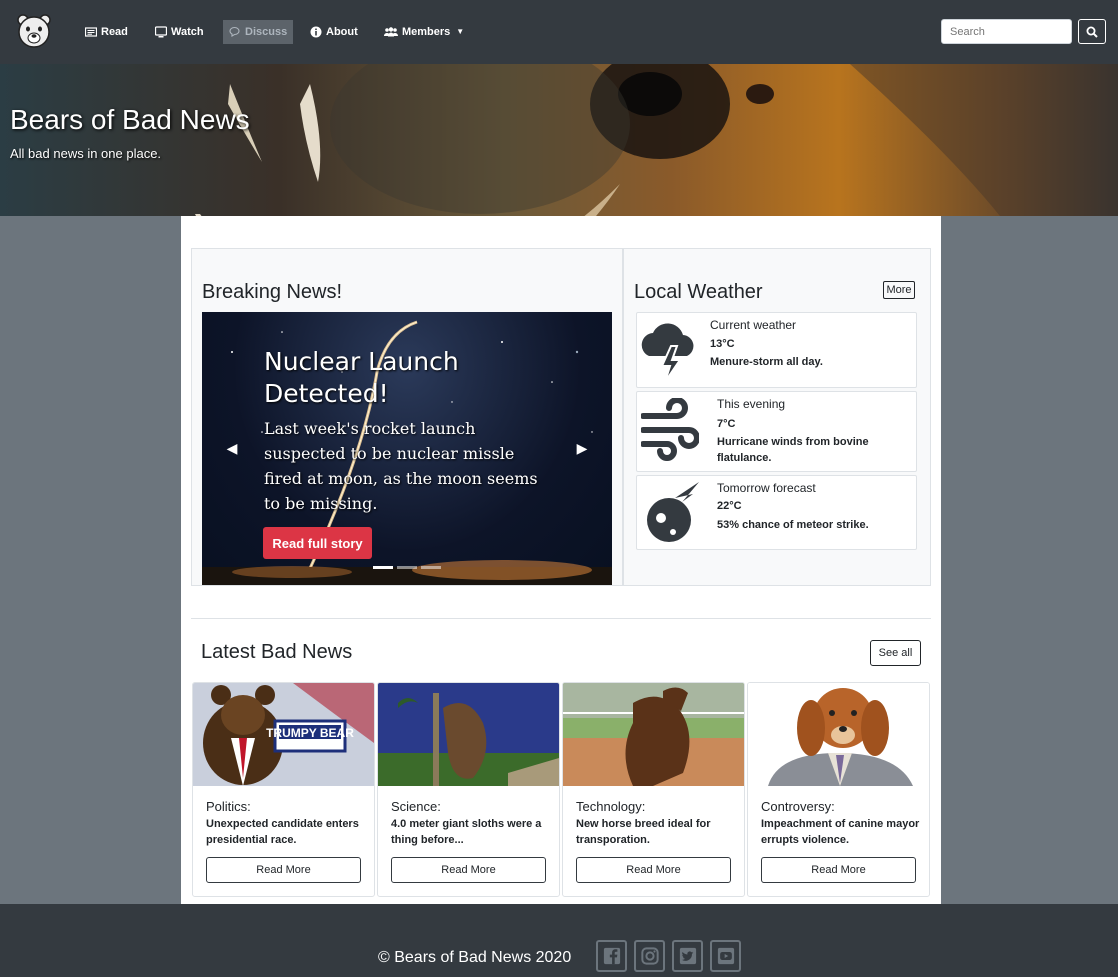  Describe the element at coordinates (698, 292) in the screenshot. I see `weather-title: Local Weather` at that location.